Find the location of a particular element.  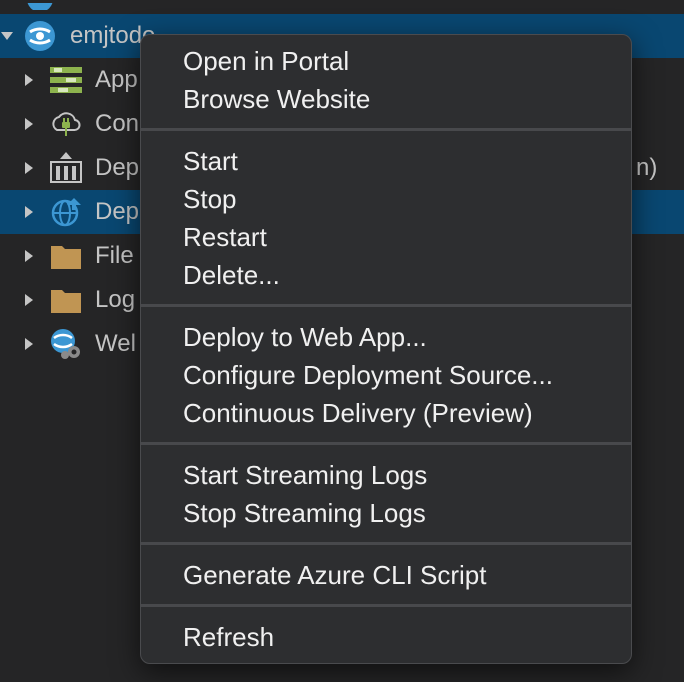

tree-item-label: Wel is located at coordinates (115, 343).